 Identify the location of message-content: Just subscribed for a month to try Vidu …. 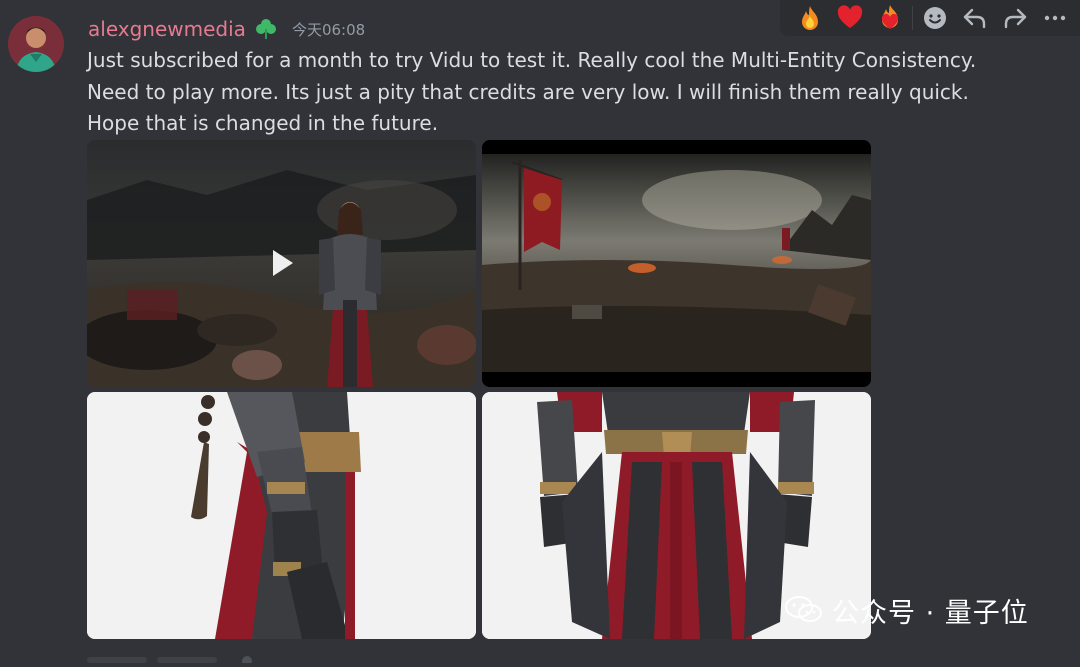
(532, 91).